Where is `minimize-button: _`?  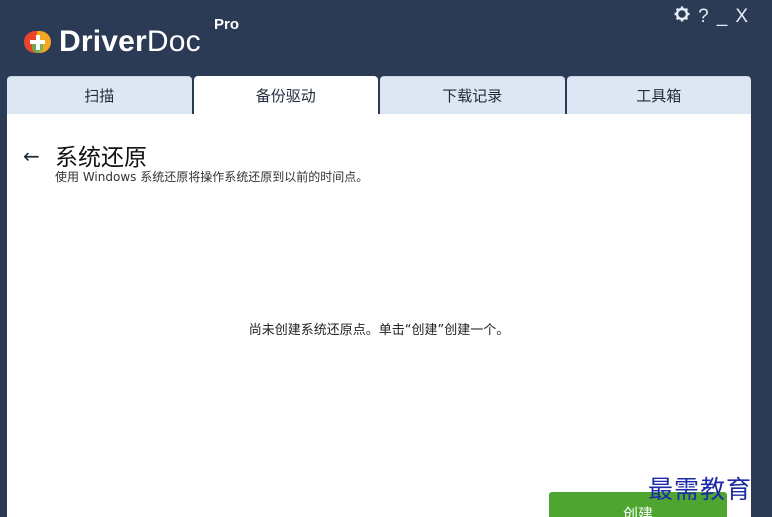
minimize-button: _ is located at coordinates (722, 17).